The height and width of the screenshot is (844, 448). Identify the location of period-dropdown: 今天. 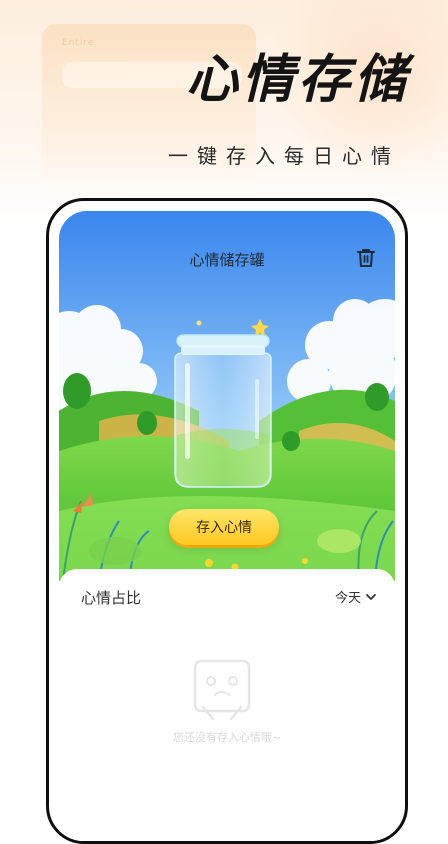
(356, 596).